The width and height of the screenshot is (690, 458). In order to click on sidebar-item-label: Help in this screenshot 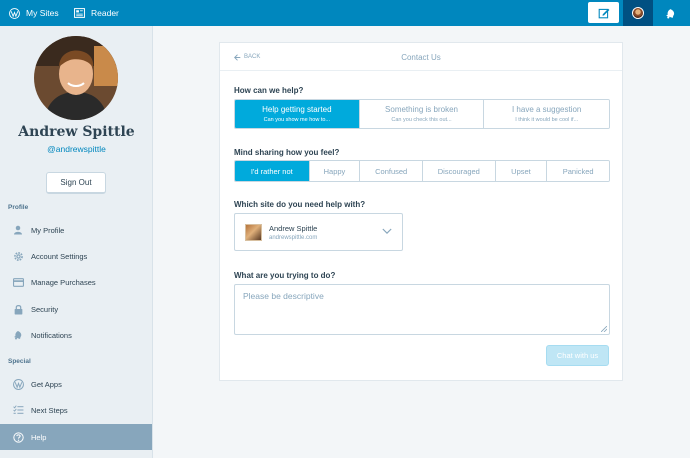, I will do `click(39, 437)`.